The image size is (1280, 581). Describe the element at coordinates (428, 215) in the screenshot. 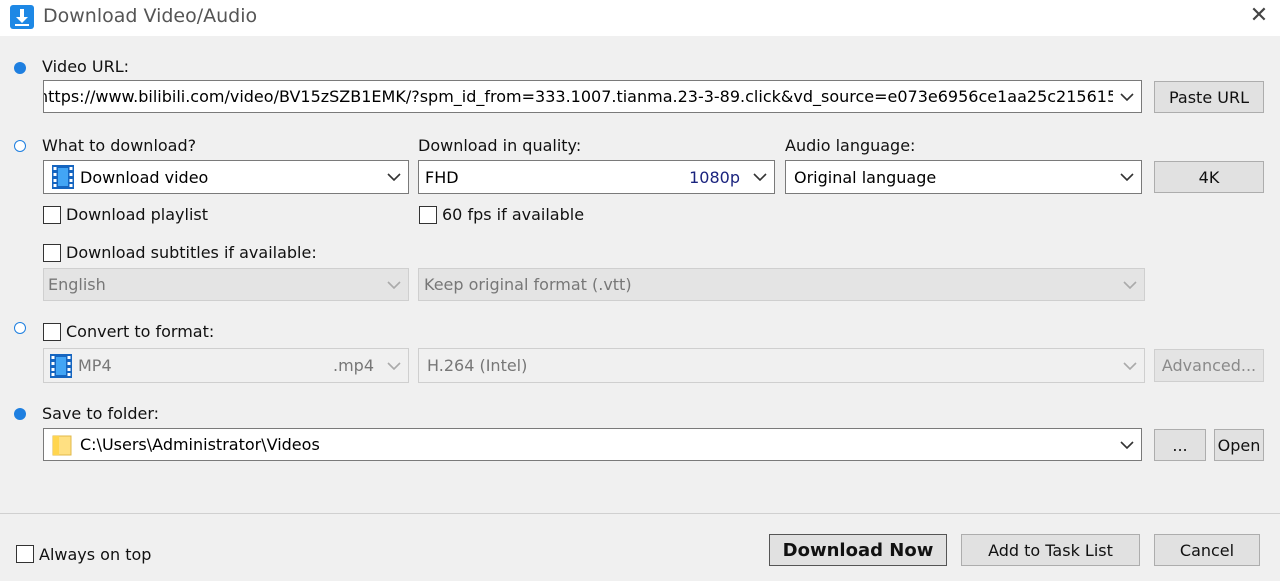

I see `60fps-checkbox` at that location.